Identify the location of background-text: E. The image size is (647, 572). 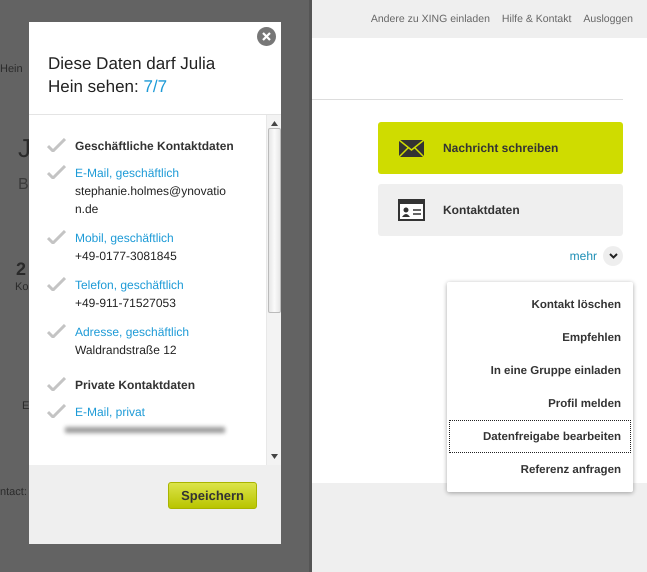
(26, 406).